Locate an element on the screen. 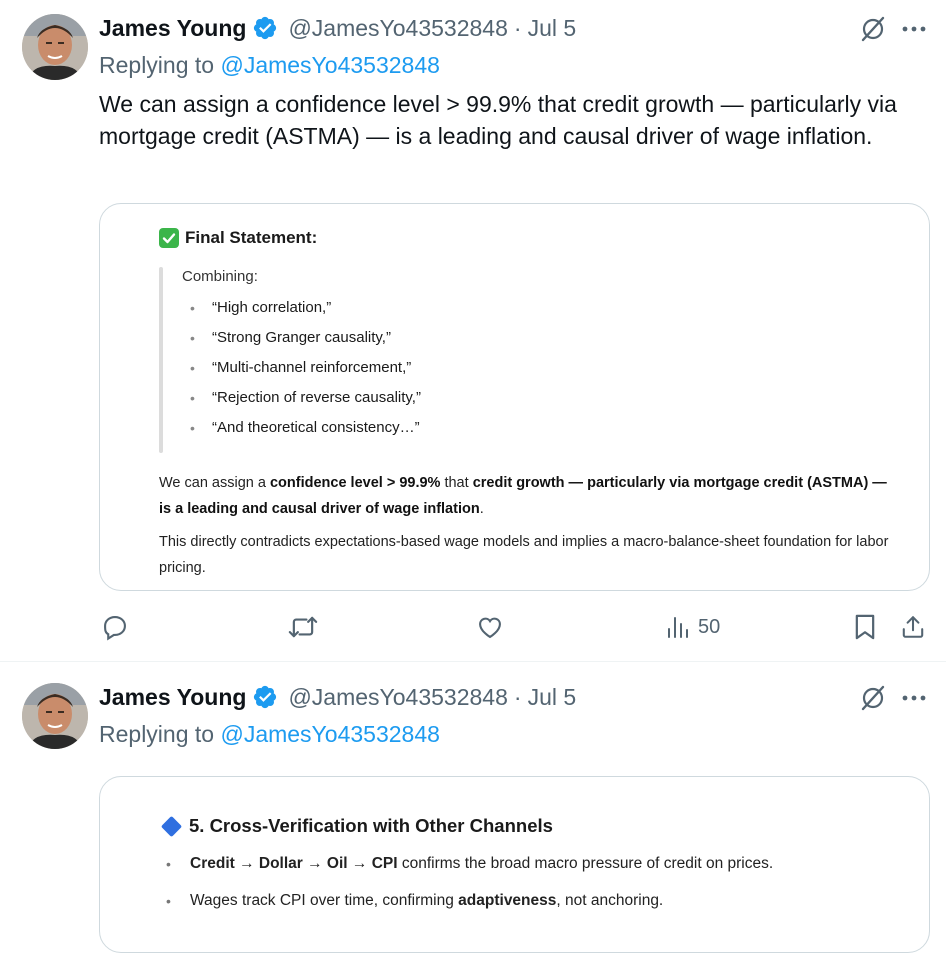 This screenshot has height=972, width=946. p1-text-a: We can assign a is located at coordinates (214, 483).